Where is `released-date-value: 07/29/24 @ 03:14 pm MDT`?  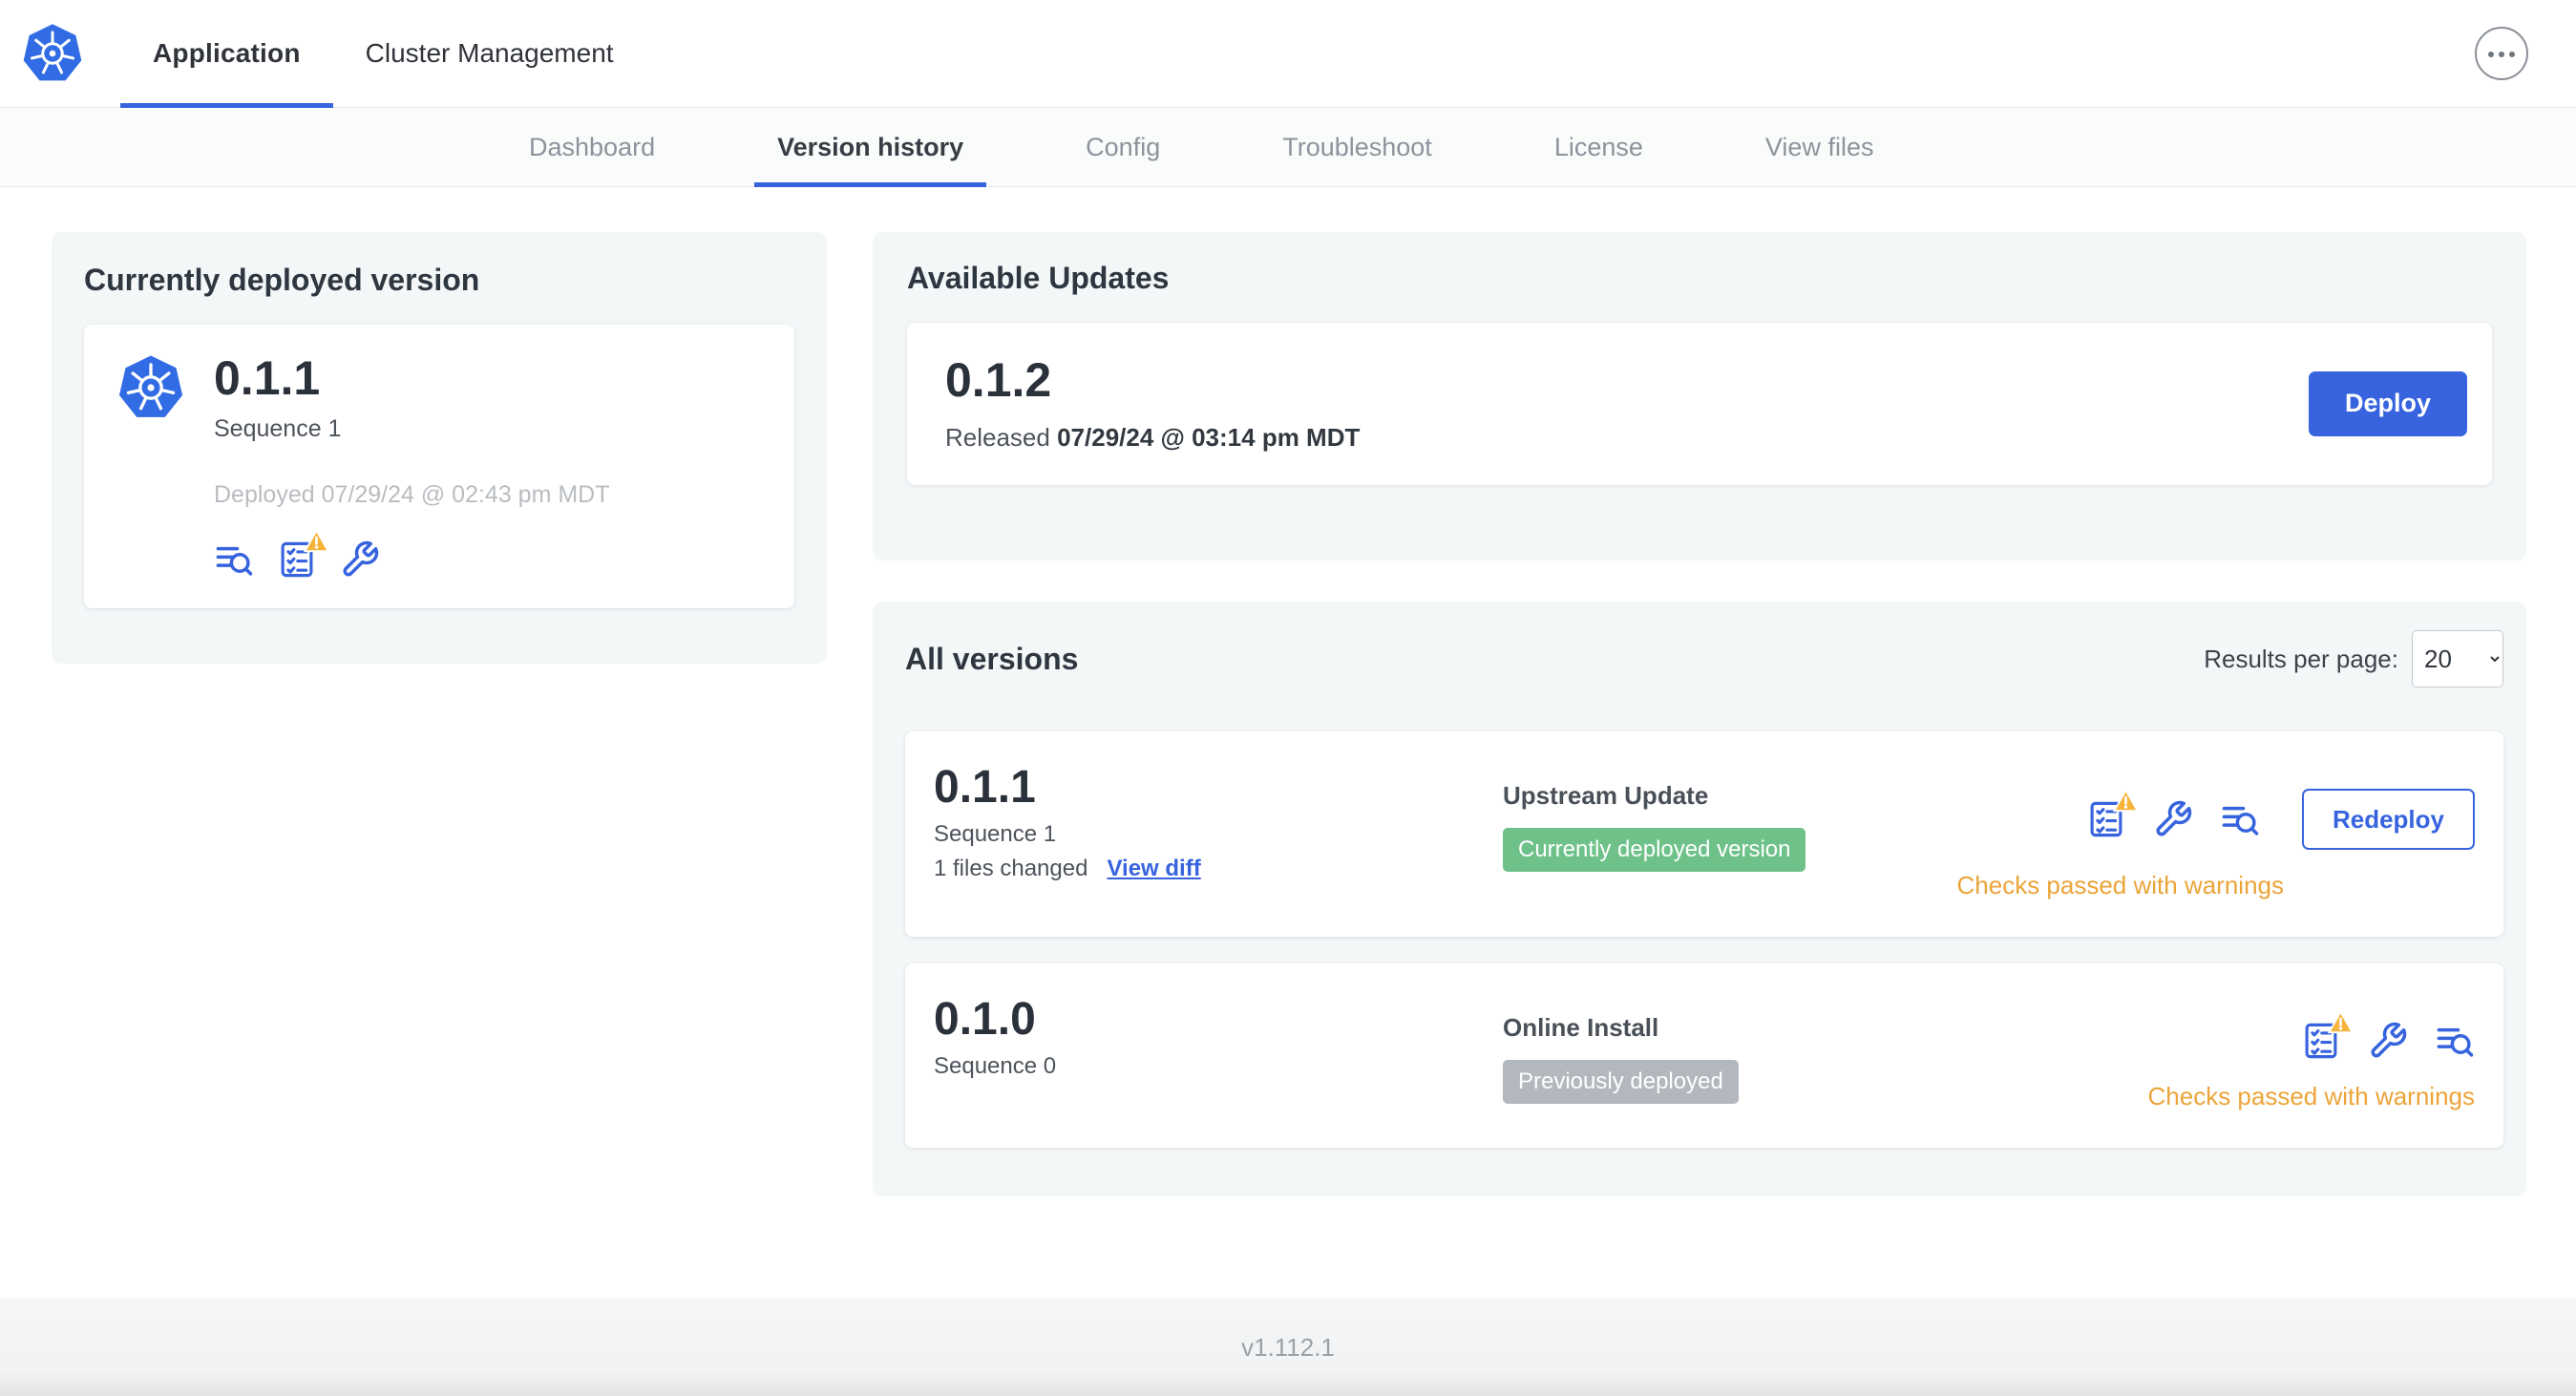 released-date-value: 07/29/24 @ 03:14 pm MDT is located at coordinates (1209, 437).